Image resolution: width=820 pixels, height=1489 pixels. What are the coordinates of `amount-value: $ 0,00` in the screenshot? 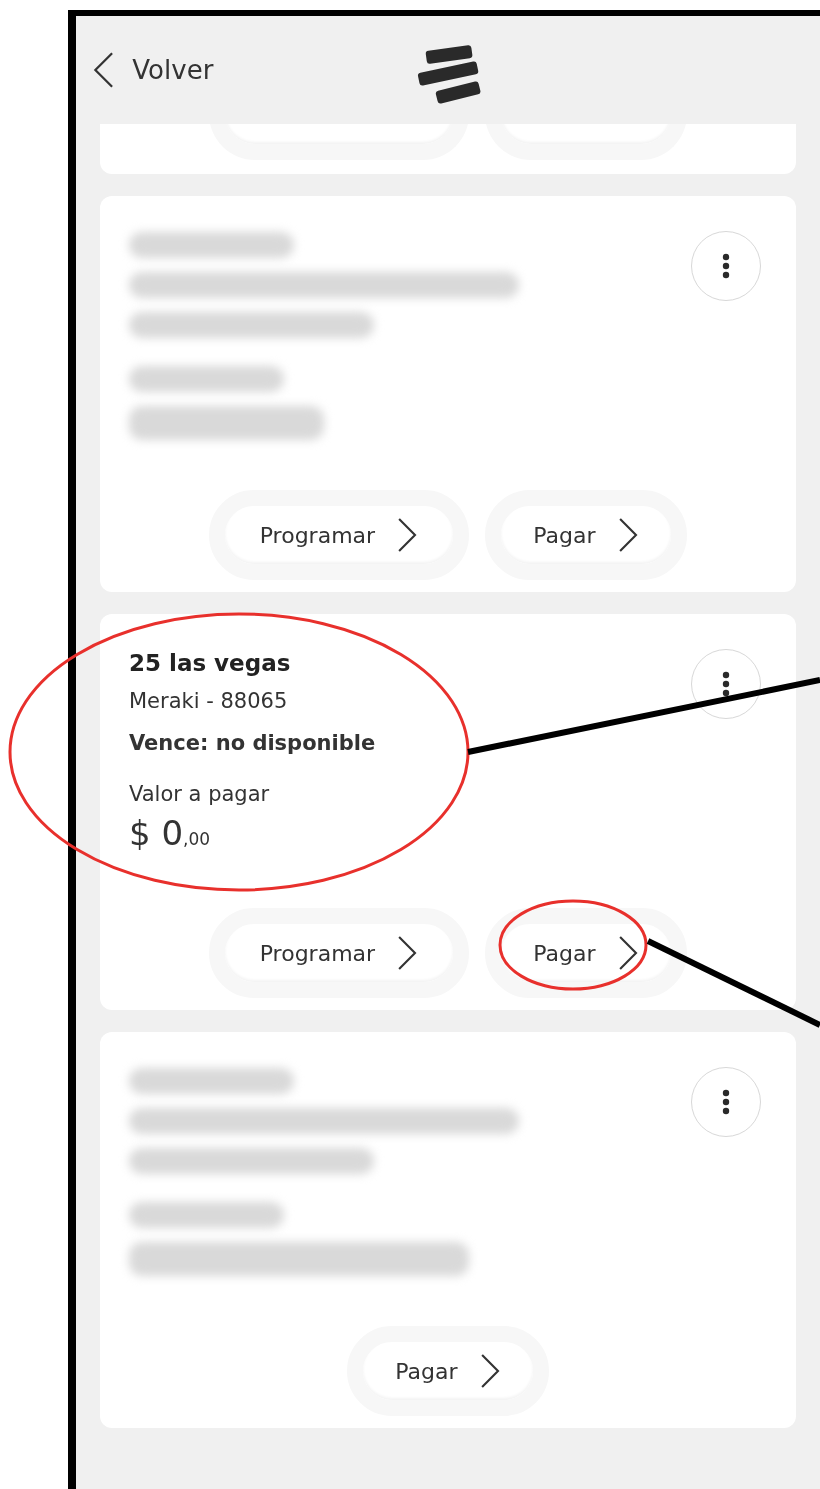 It's located at (170, 833).